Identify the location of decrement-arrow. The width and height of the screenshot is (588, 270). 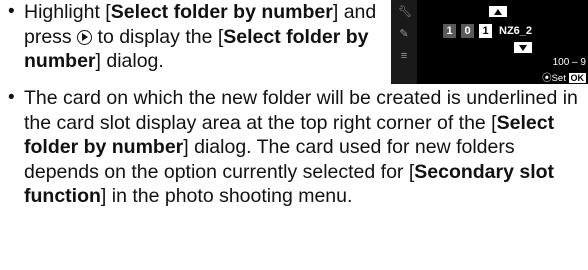
(523, 47).